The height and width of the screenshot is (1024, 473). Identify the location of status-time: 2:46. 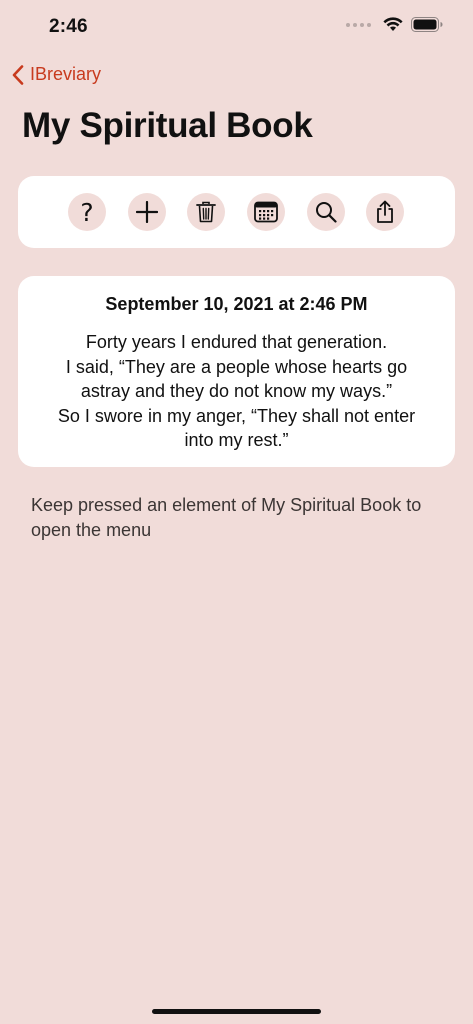
(68, 26).